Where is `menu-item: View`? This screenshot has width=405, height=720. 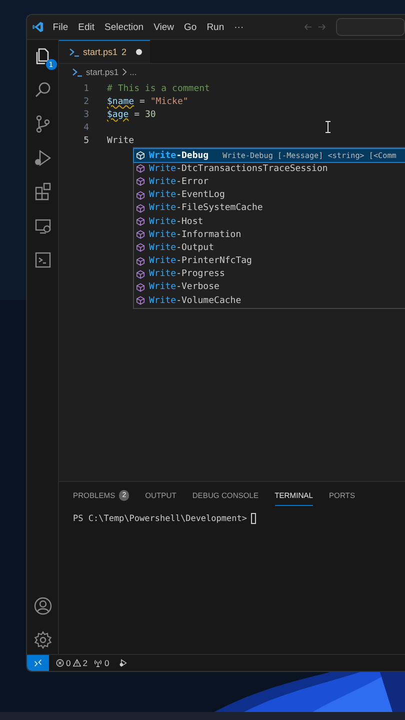
menu-item: View is located at coordinates (164, 27).